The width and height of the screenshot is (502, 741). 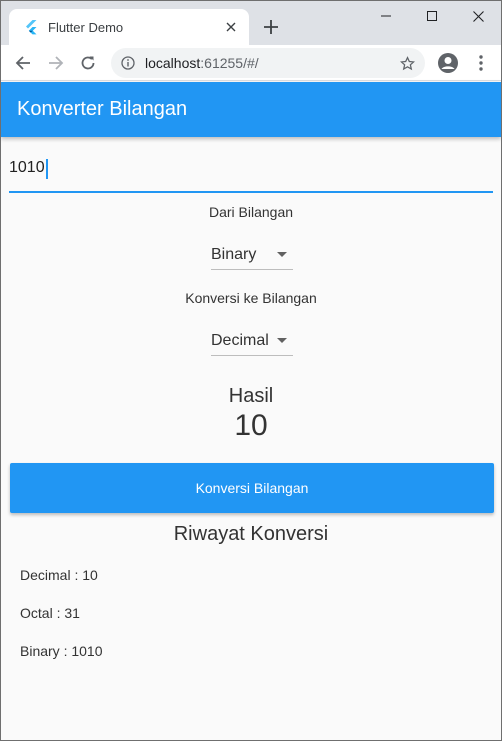 I want to click on from-dropdown-value: Binary, so click(x=234, y=254).